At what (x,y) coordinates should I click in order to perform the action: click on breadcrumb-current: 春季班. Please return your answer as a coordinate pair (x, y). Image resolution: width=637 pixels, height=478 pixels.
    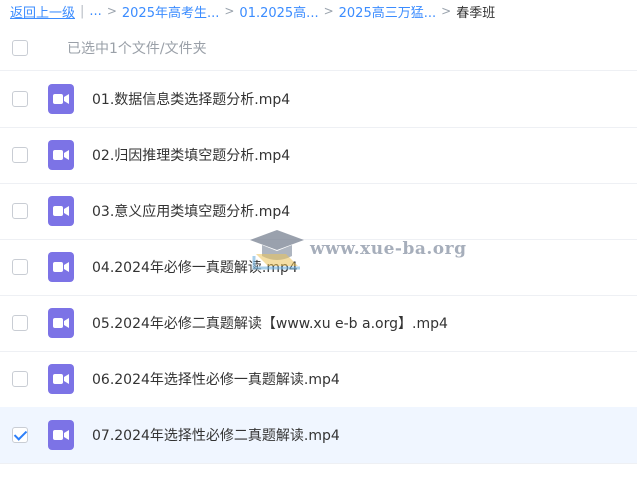
    Looking at the image, I should click on (476, 13).